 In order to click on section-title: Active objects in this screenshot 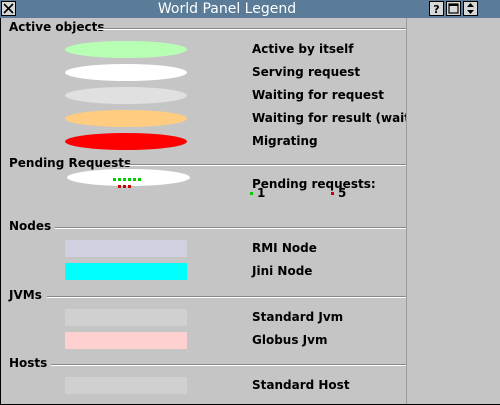, I will do `click(57, 27)`.